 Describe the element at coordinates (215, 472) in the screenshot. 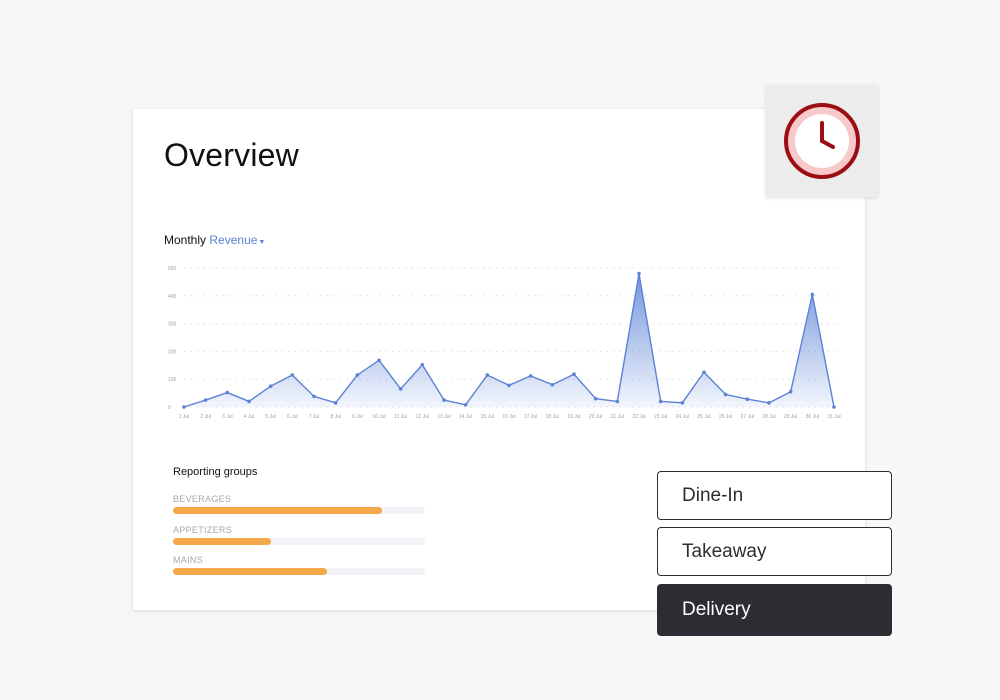

I see `reporting-groups-title: Reporting groups` at that location.